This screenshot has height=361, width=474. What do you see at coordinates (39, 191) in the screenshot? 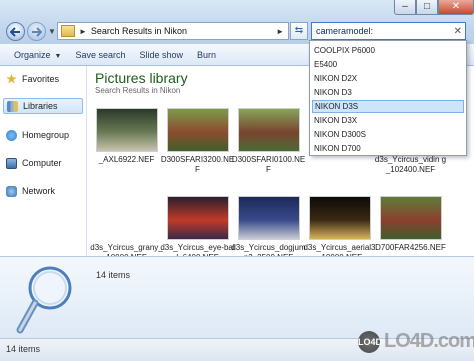
I see `nav-item-label: Network` at bounding box center [39, 191].